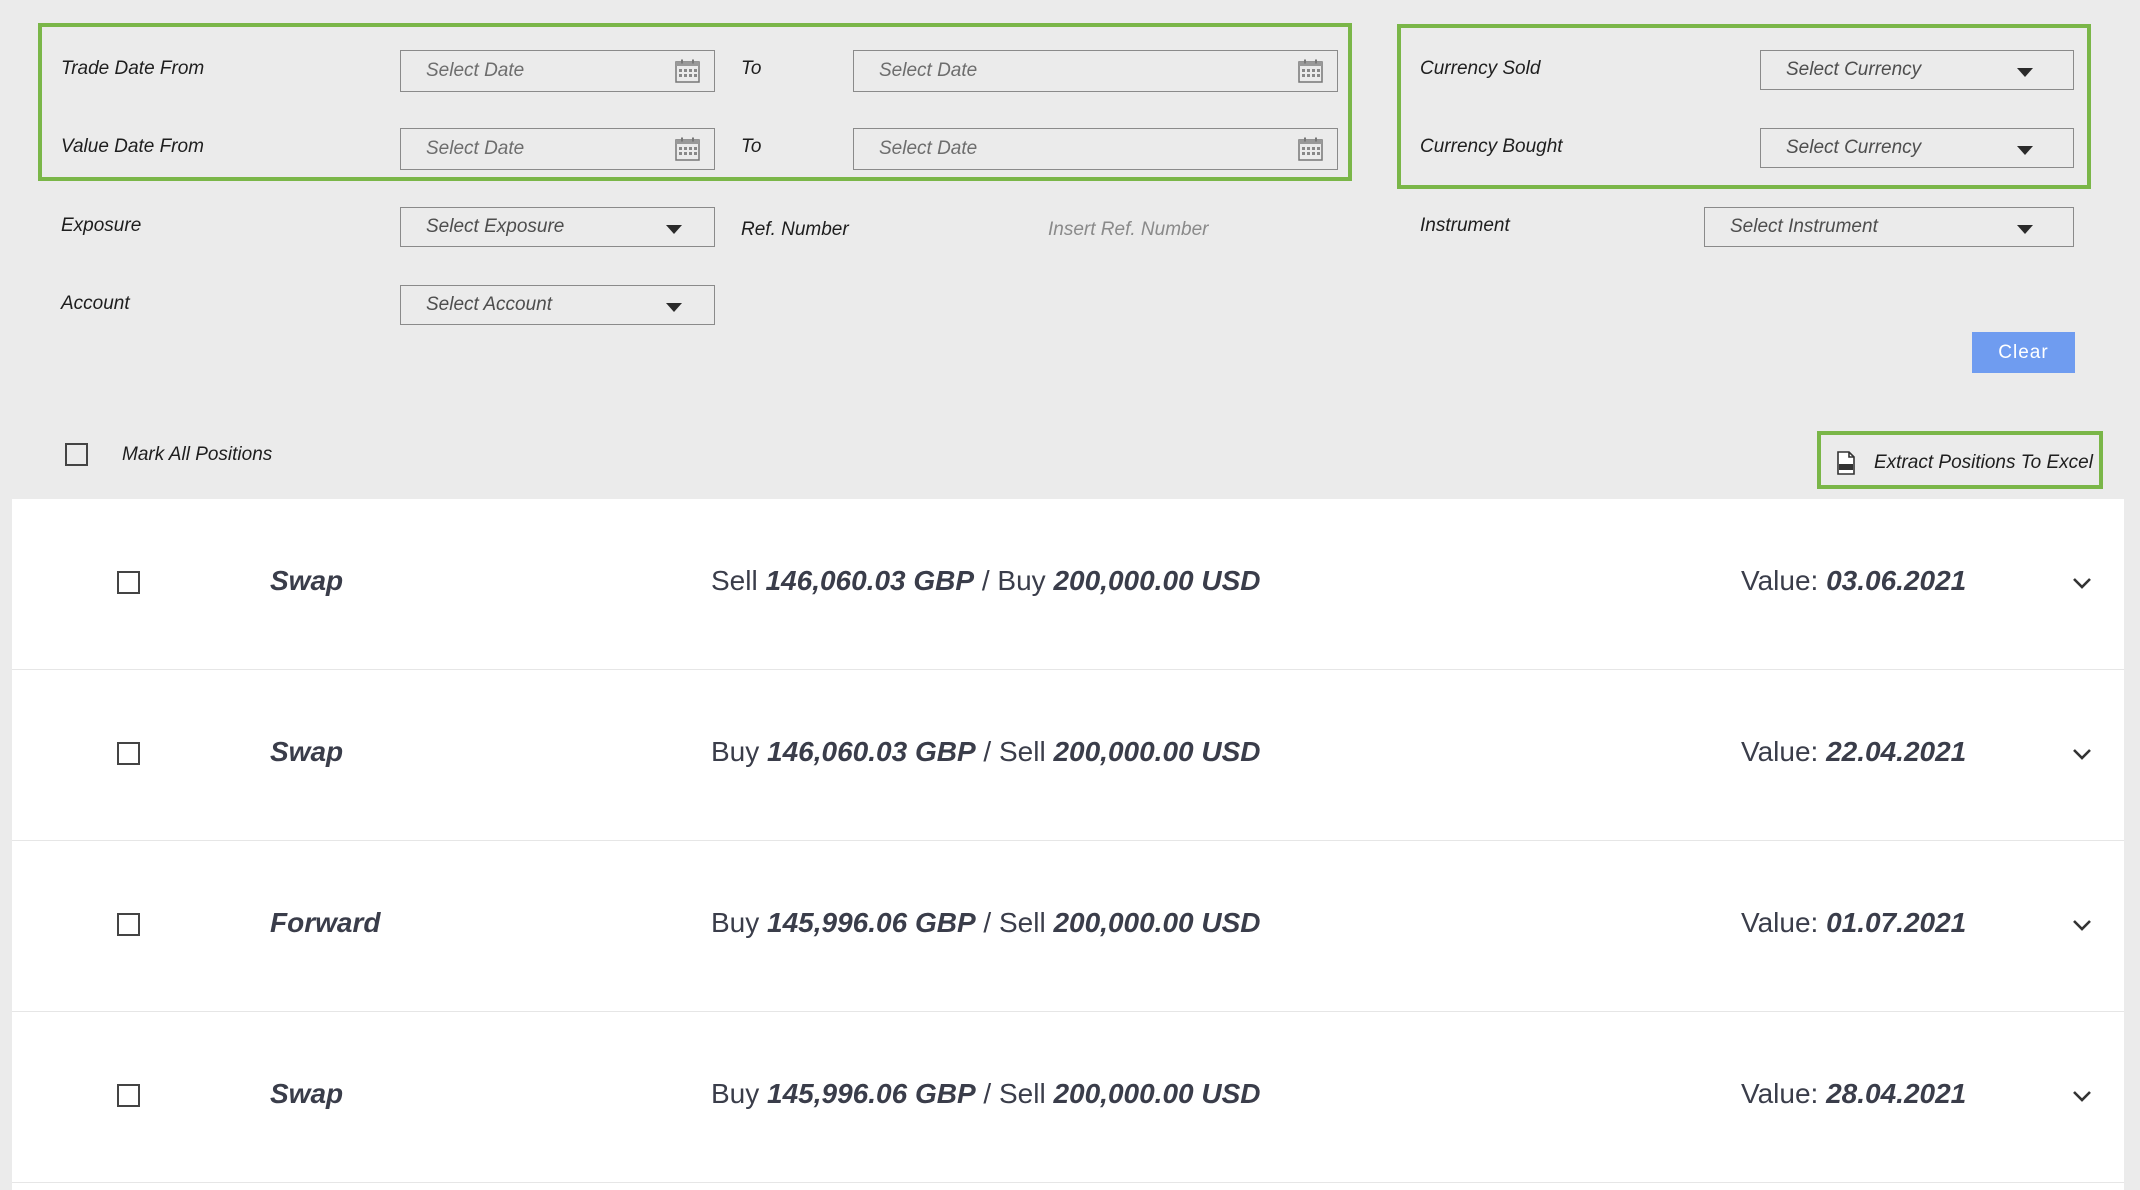  Describe the element at coordinates (76, 454) in the screenshot. I see `mark-all-checkbox` at that location.